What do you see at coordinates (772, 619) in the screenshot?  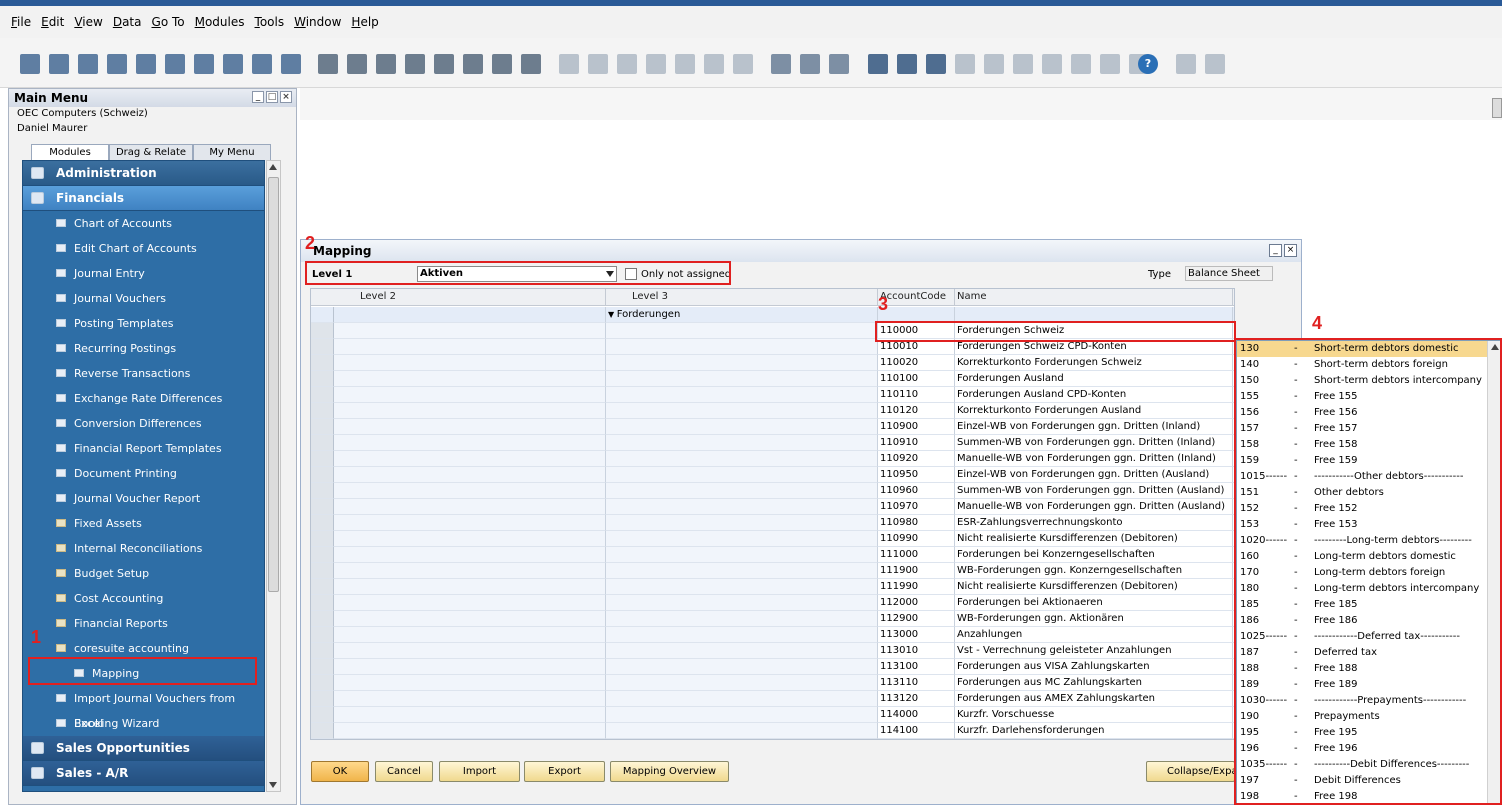 I see `table-row: 112900 WB-Forderungen ggn. Aktionären` at bounding box center [772, 619].